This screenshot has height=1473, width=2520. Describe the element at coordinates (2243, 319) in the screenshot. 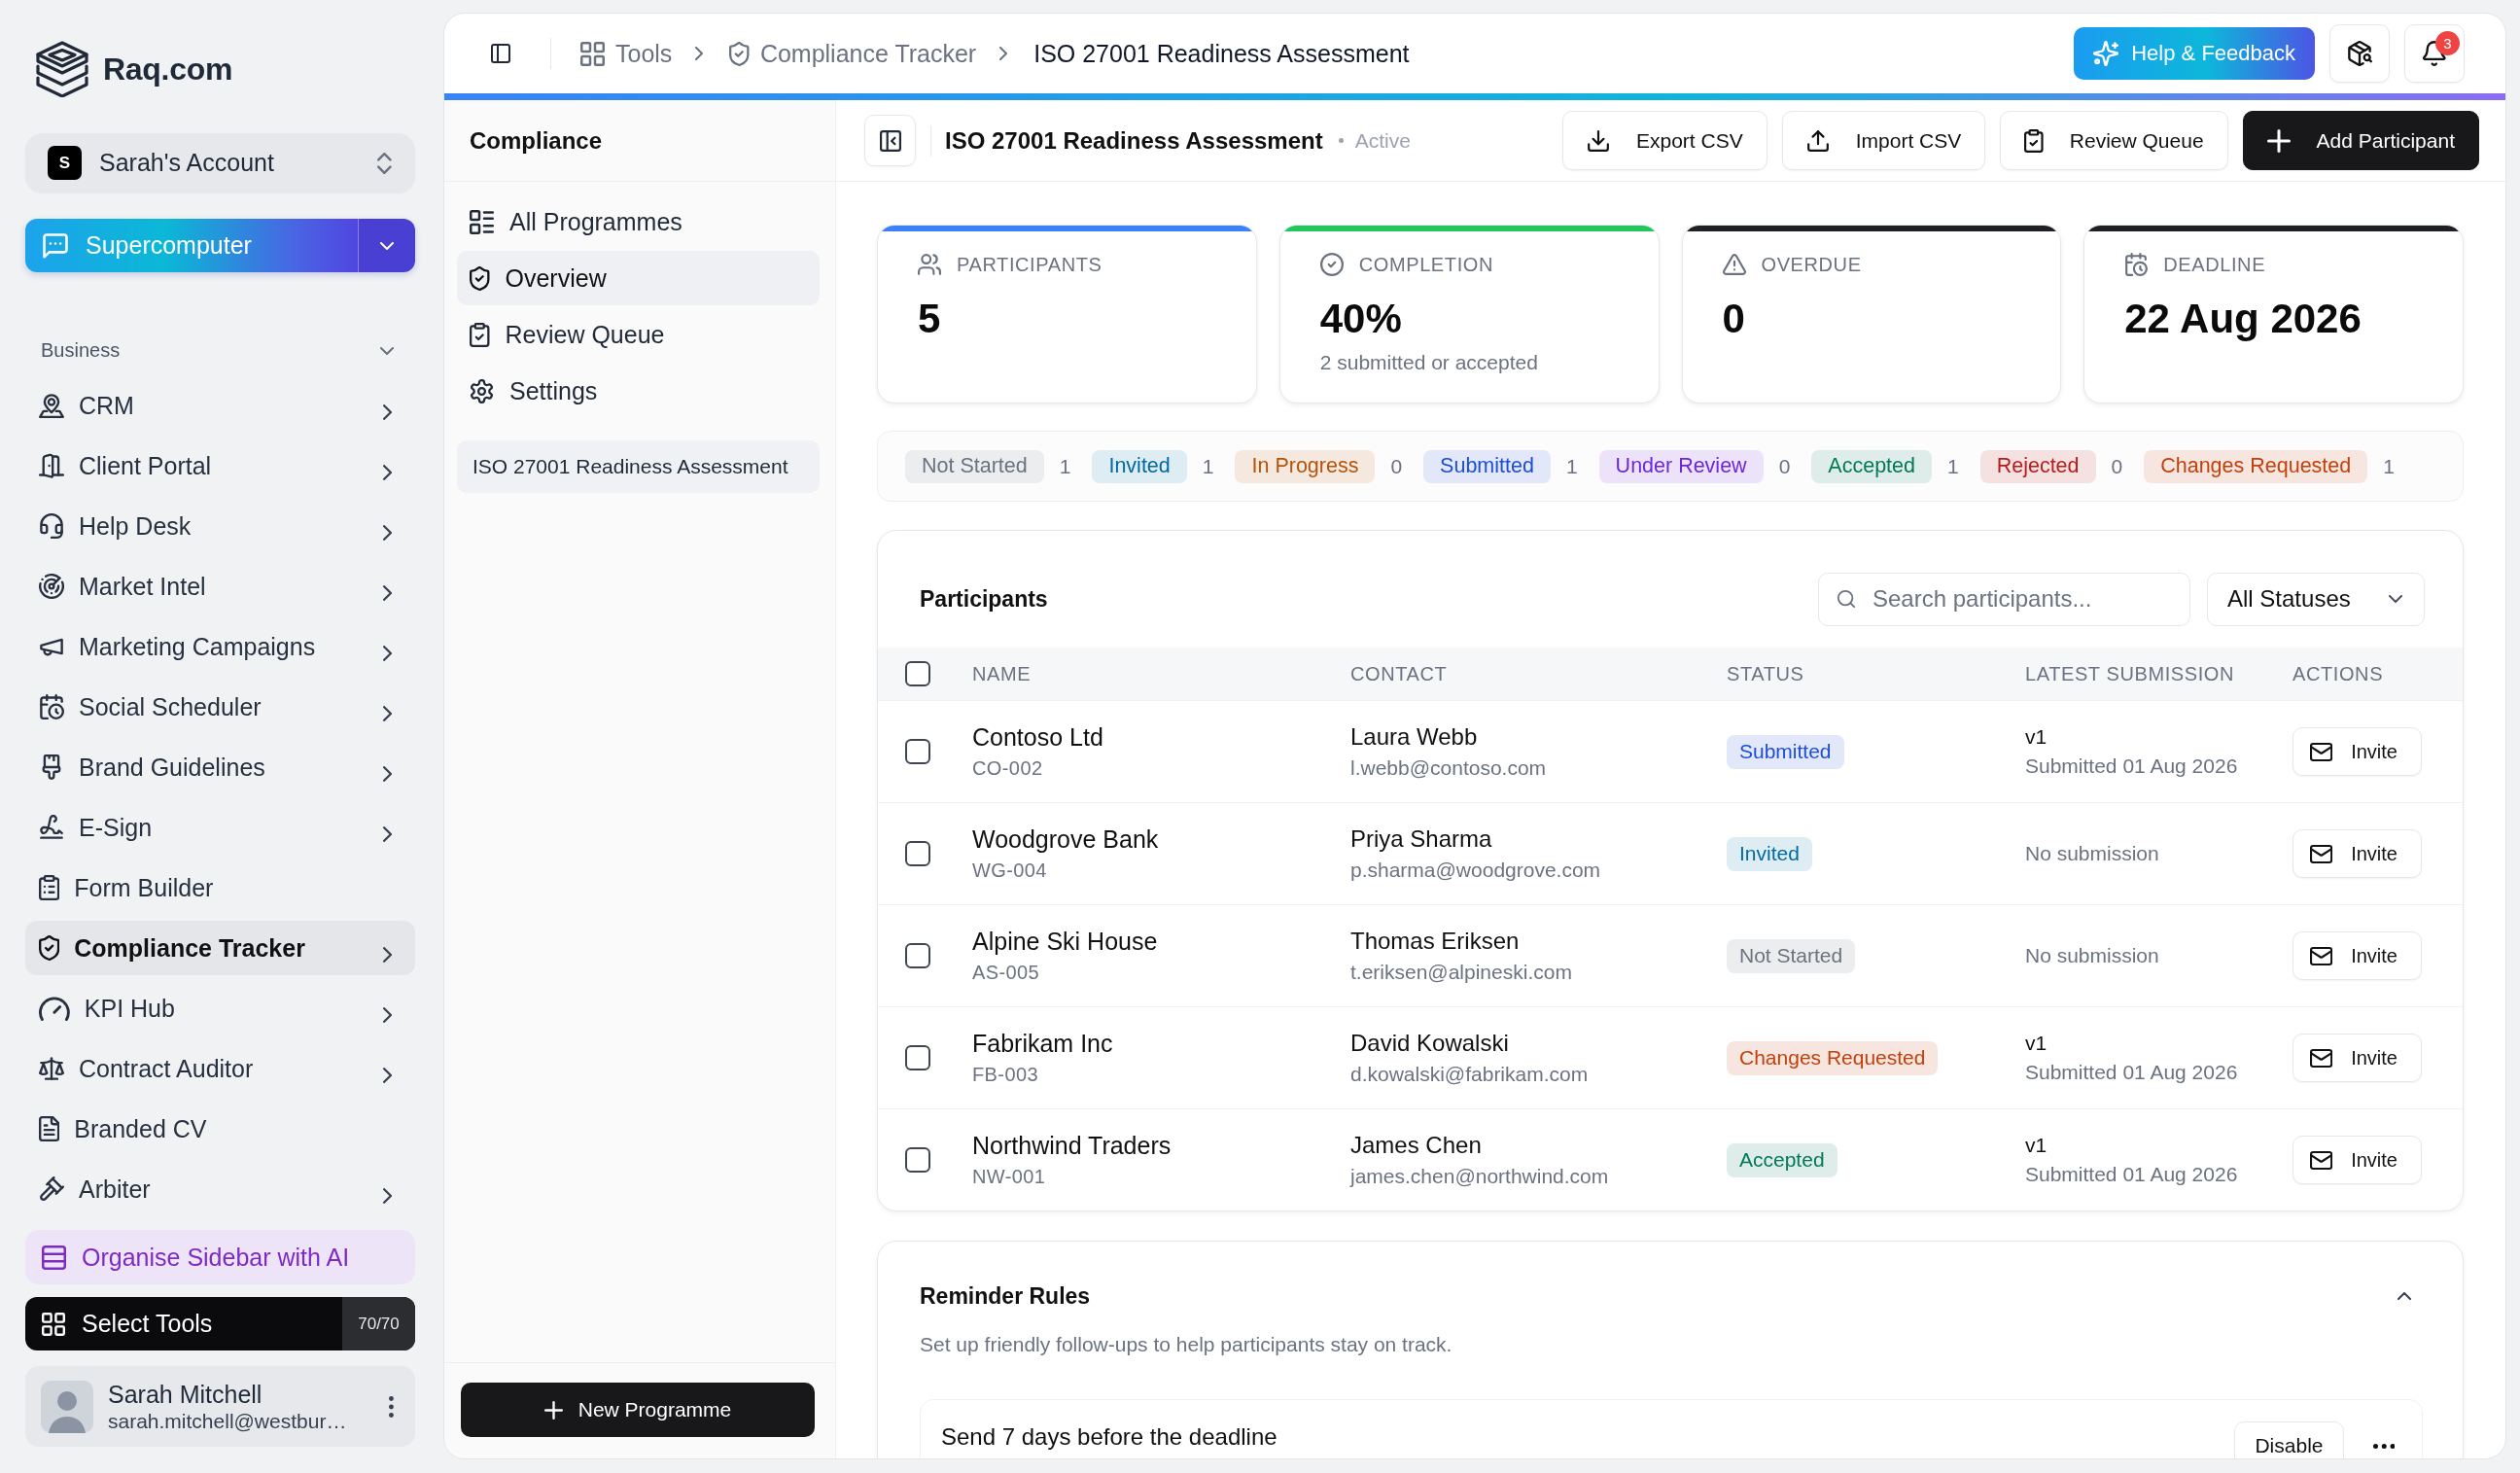

I see `stat-value: 22 Aug 2026` at that location.